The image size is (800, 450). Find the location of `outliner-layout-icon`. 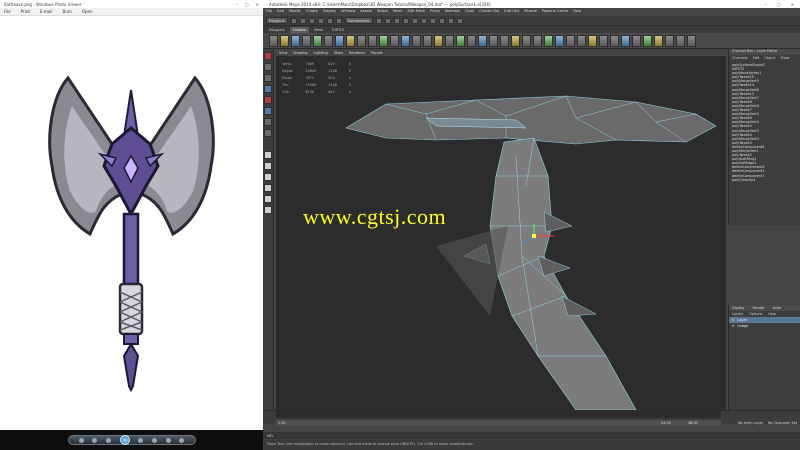

outliner-layout-icon is located at coordinates (268, 210).